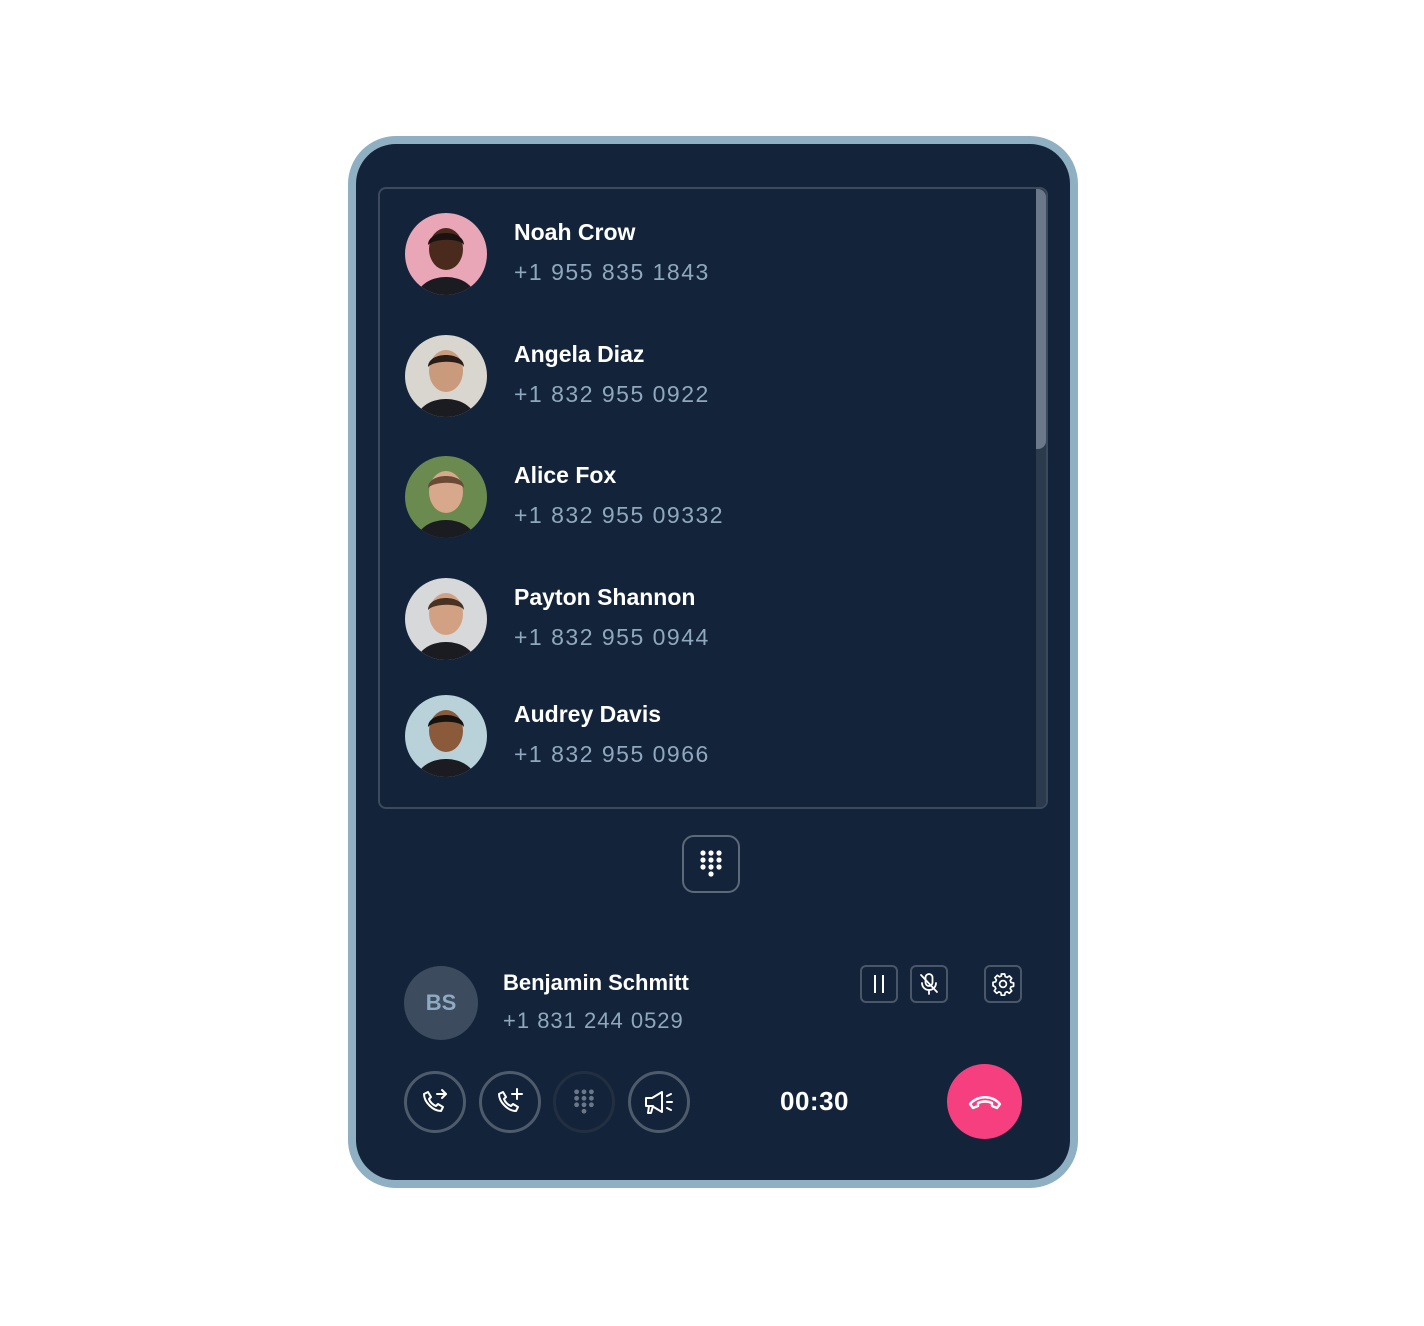 This screenshot has height=1326, width=1424. I want to click on add-call-button, so click(510, 1102).